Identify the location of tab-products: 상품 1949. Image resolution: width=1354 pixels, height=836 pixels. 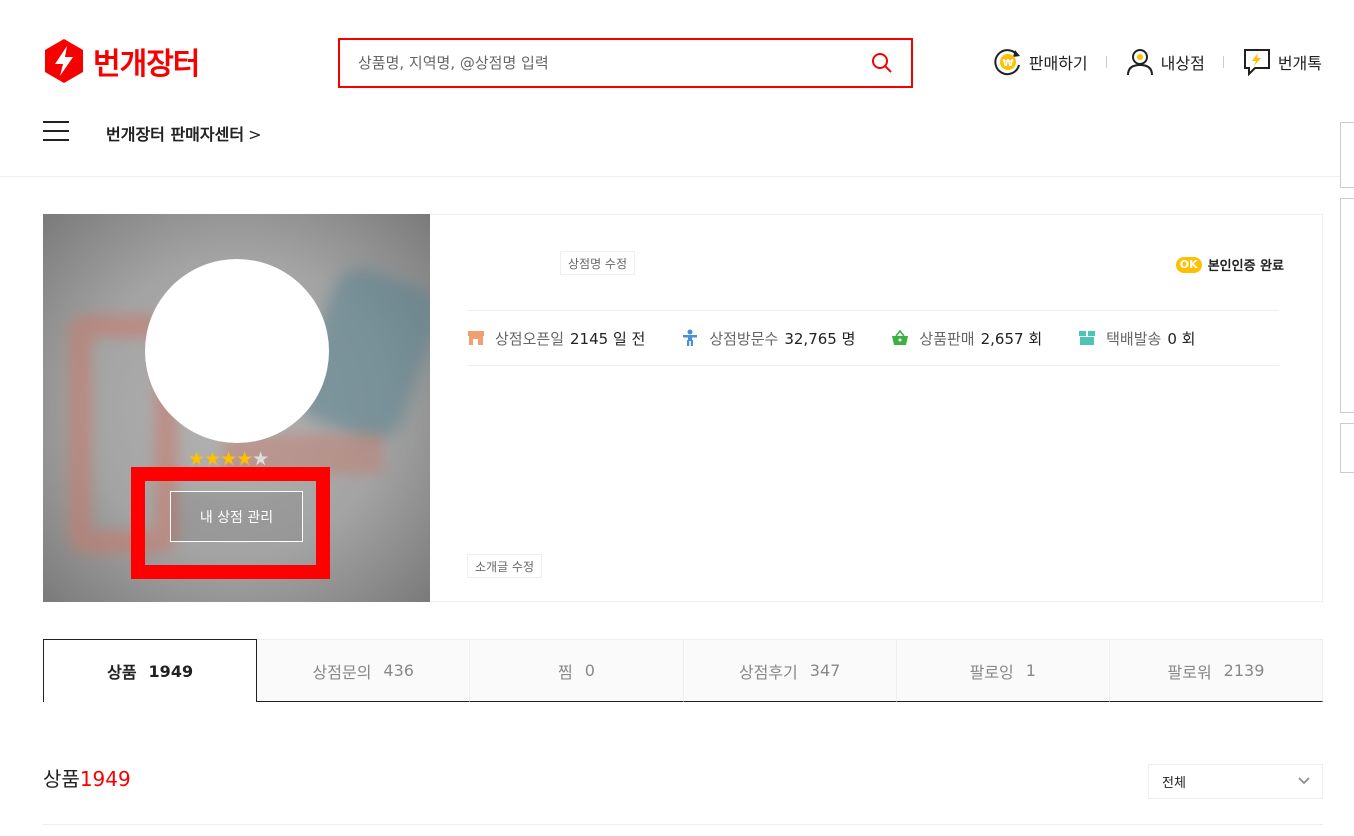
(150, 670).